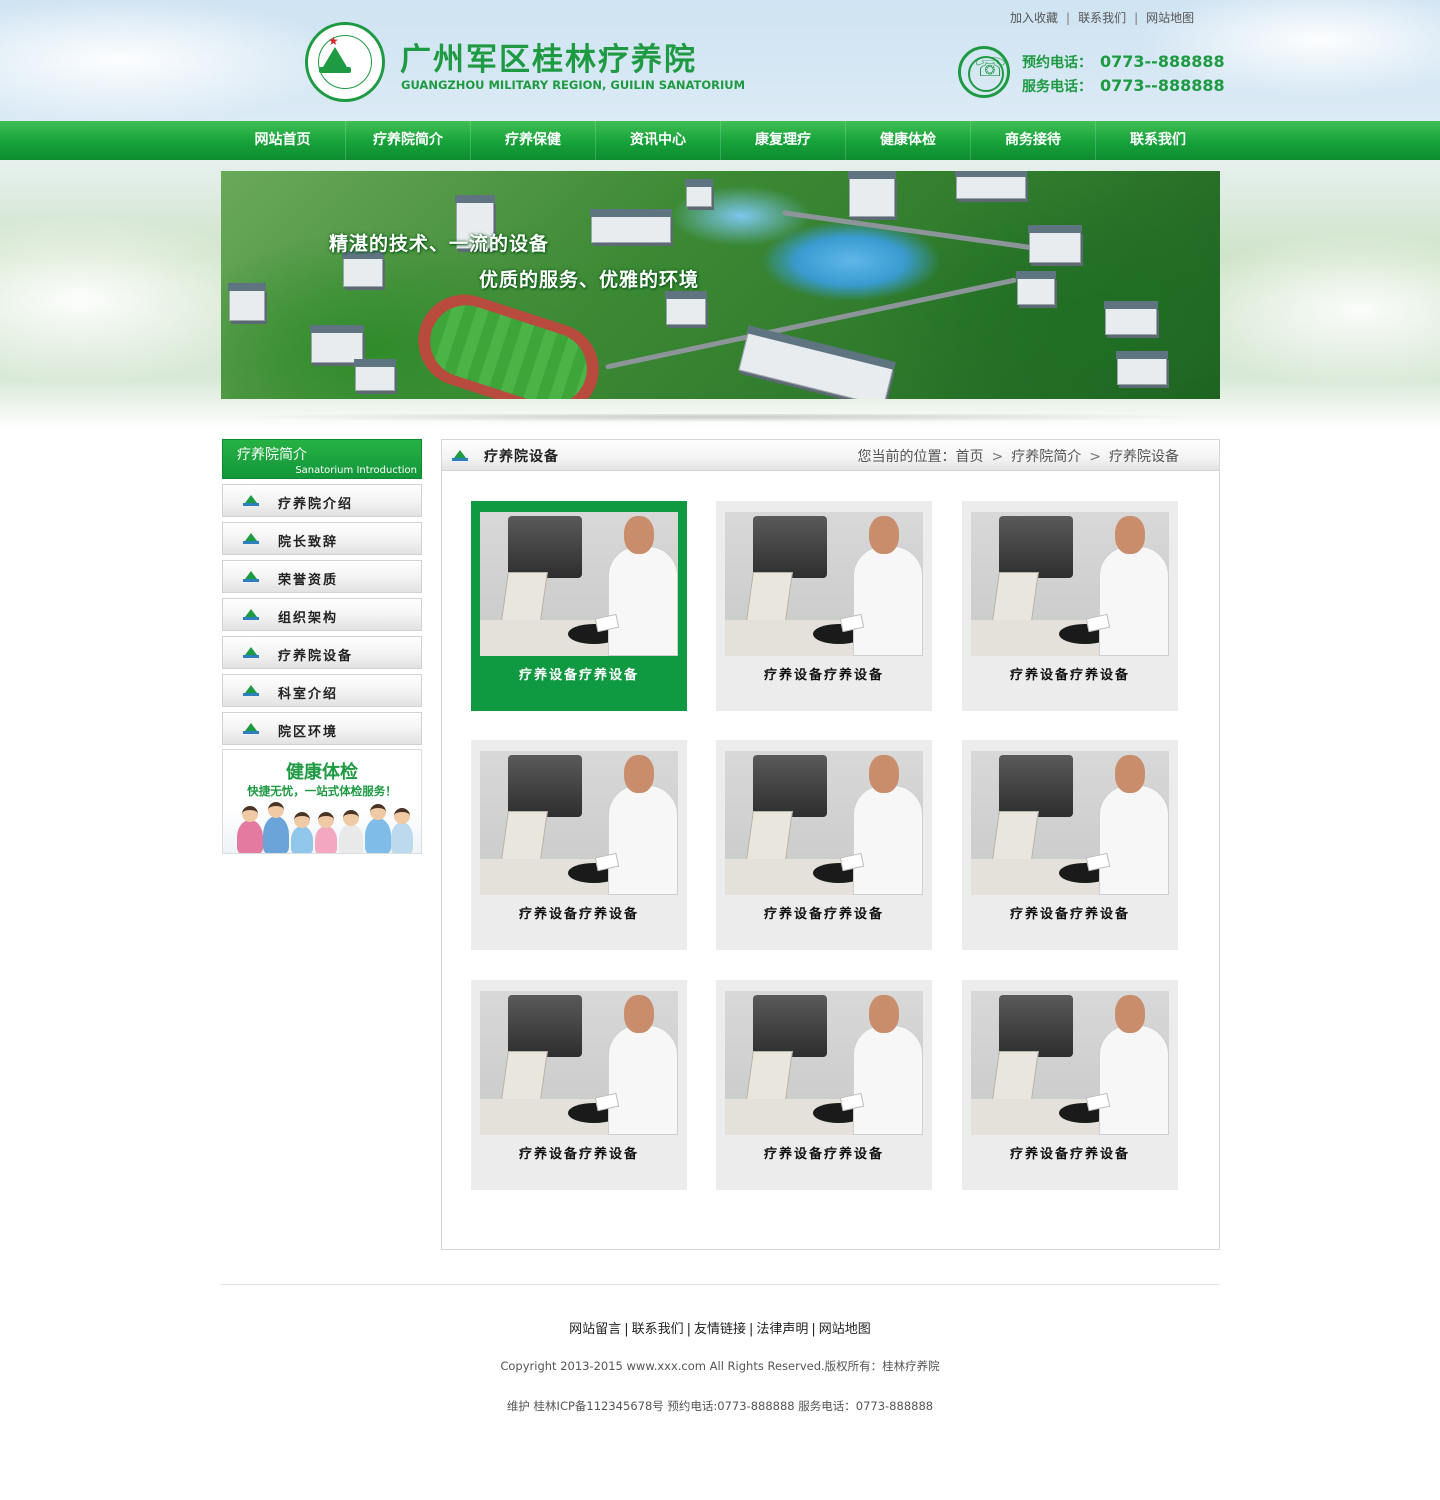 Image resolution: width=1440 pixels, height=1500 pixels. I want to click on content-header: 疗养院设备 您当前的位置：首页 > 疗养院简介 > 疗养院设备, so click(830, 455).